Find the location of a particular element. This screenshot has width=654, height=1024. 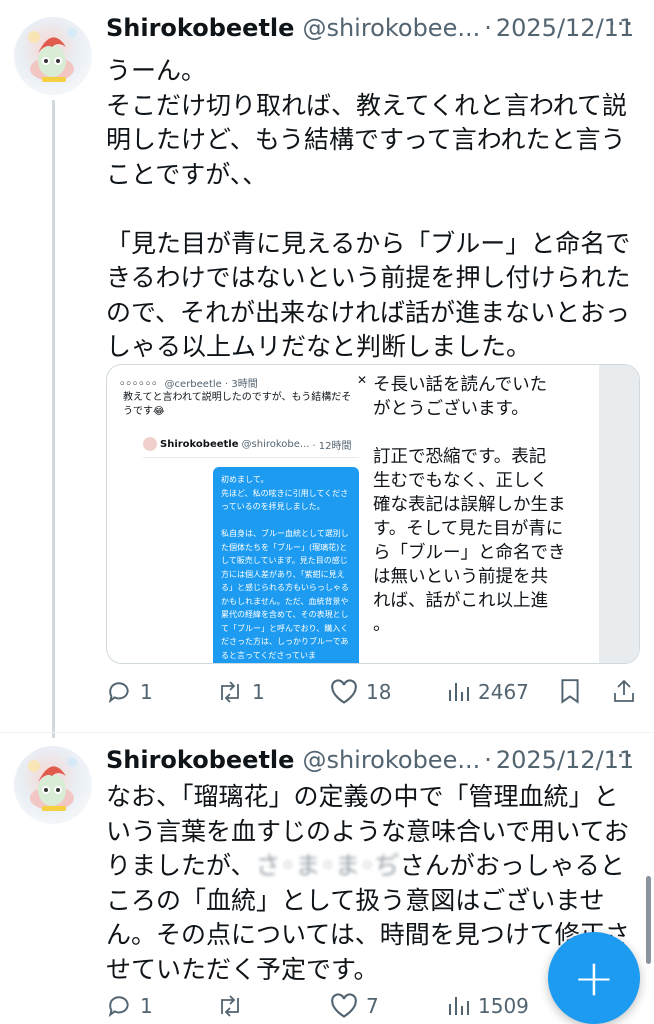

views-button: 1509 is located at coordinates (487, 1006).